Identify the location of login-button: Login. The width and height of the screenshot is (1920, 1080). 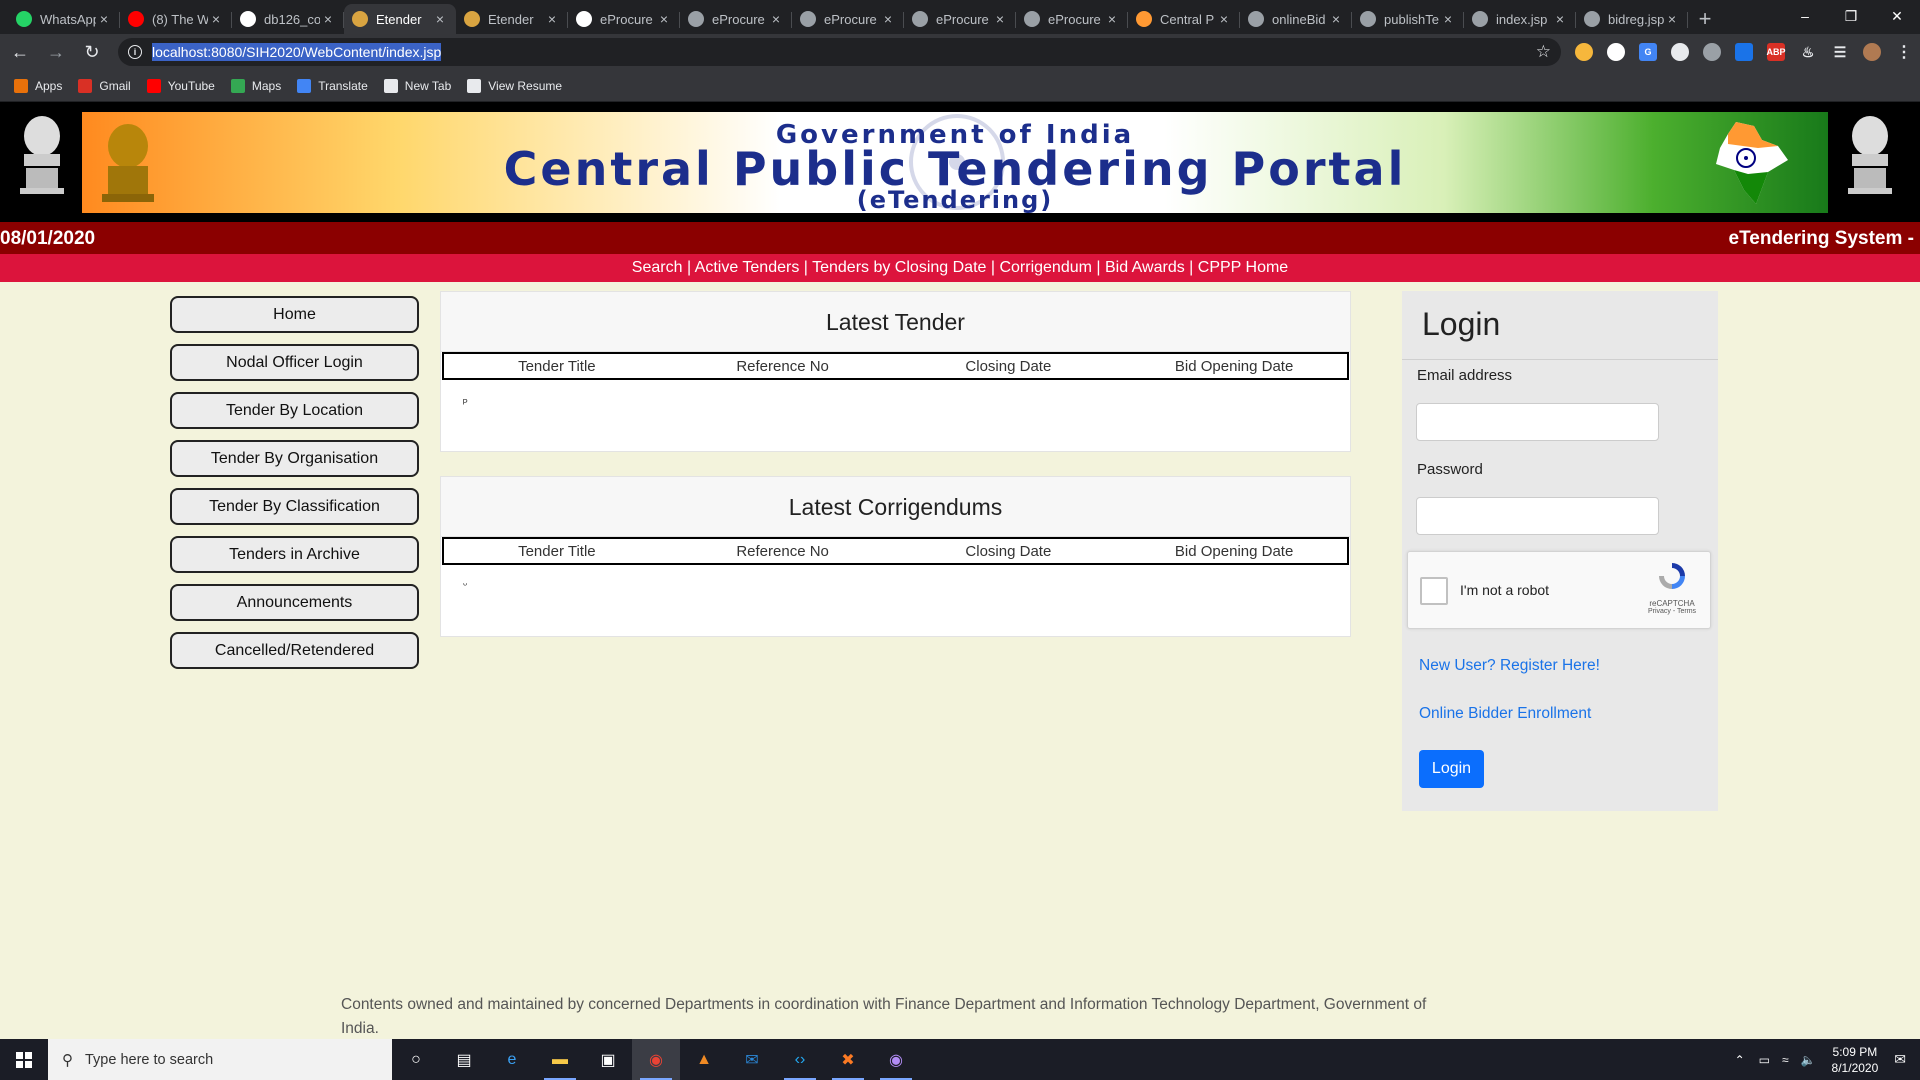
(1451, 769).